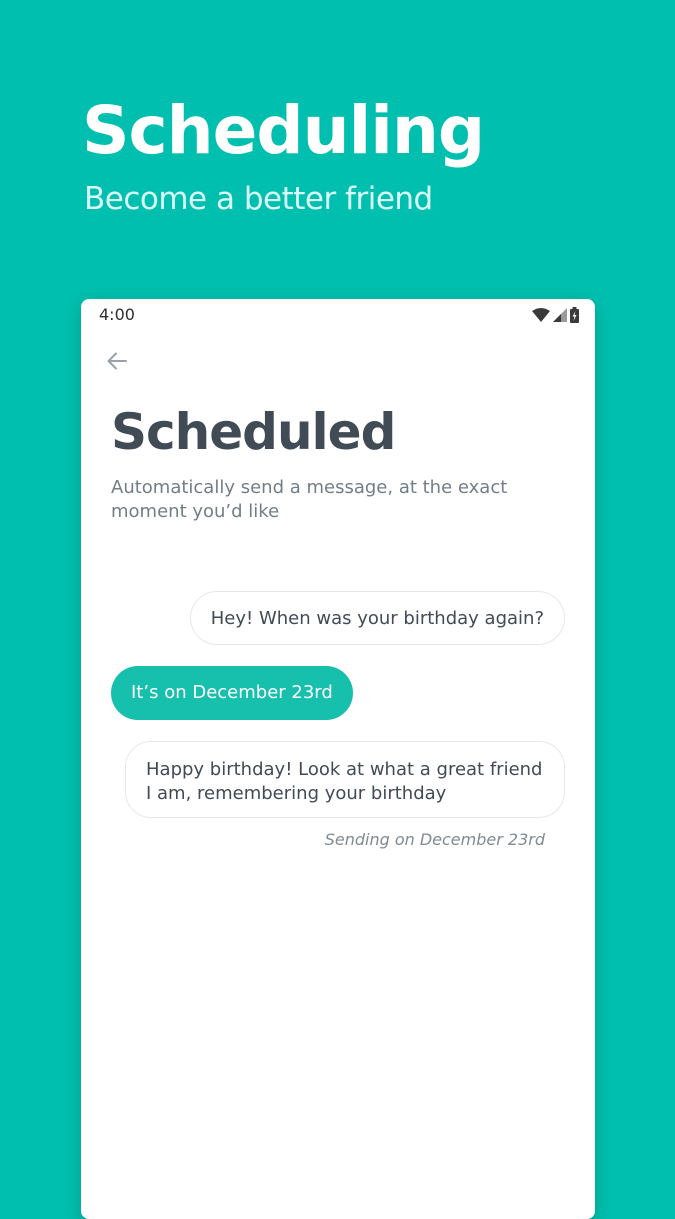 The width and height of the screenshot is (675, 1219). What do you see at coordinates (560, 315) in the screenshot?
I see `cell-signal-icon` at bounding box center [560, 315].